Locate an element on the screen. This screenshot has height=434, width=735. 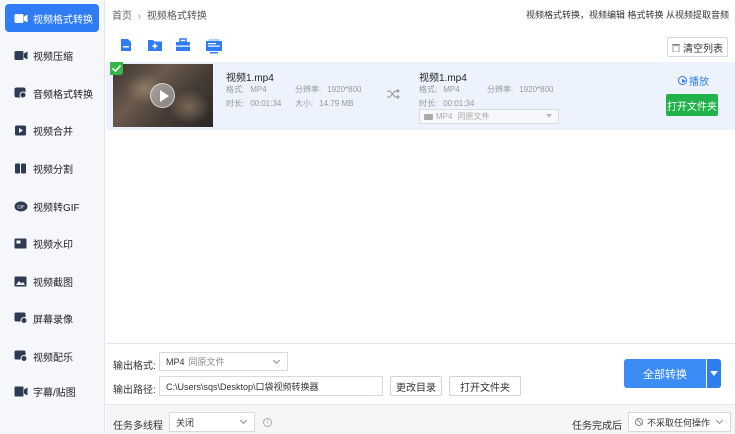
sidebar-item-screen-record: 屏幕录像 is located at coordinates (52, 318).